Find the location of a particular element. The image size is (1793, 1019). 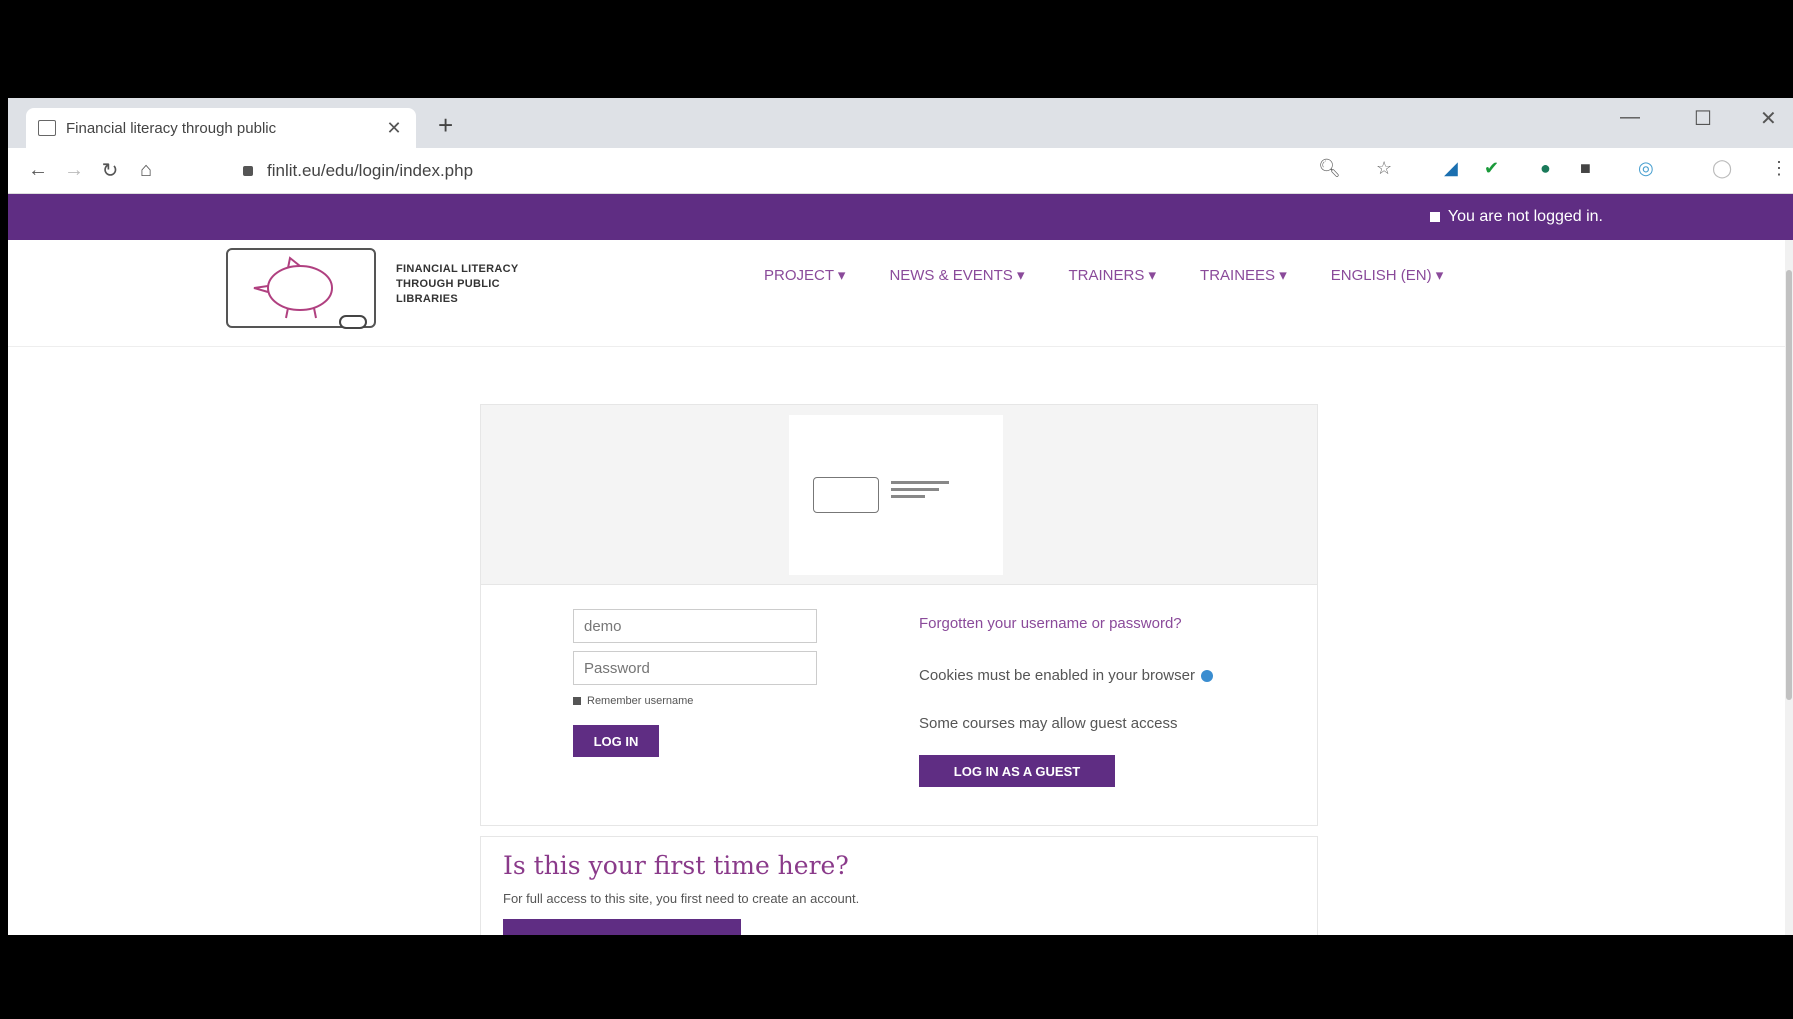

menu-item-trainers: TRAINERS ▾ is located at coordinates (1113, 275).